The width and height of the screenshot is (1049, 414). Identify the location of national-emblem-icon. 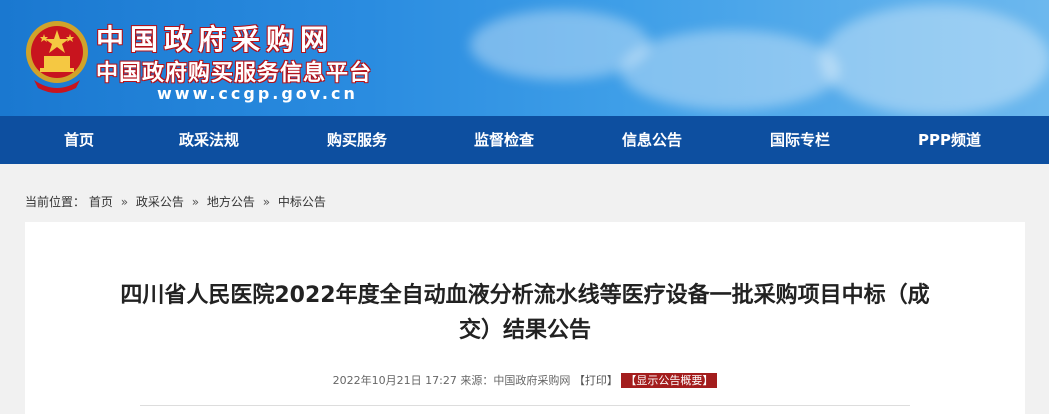
(57, 57).